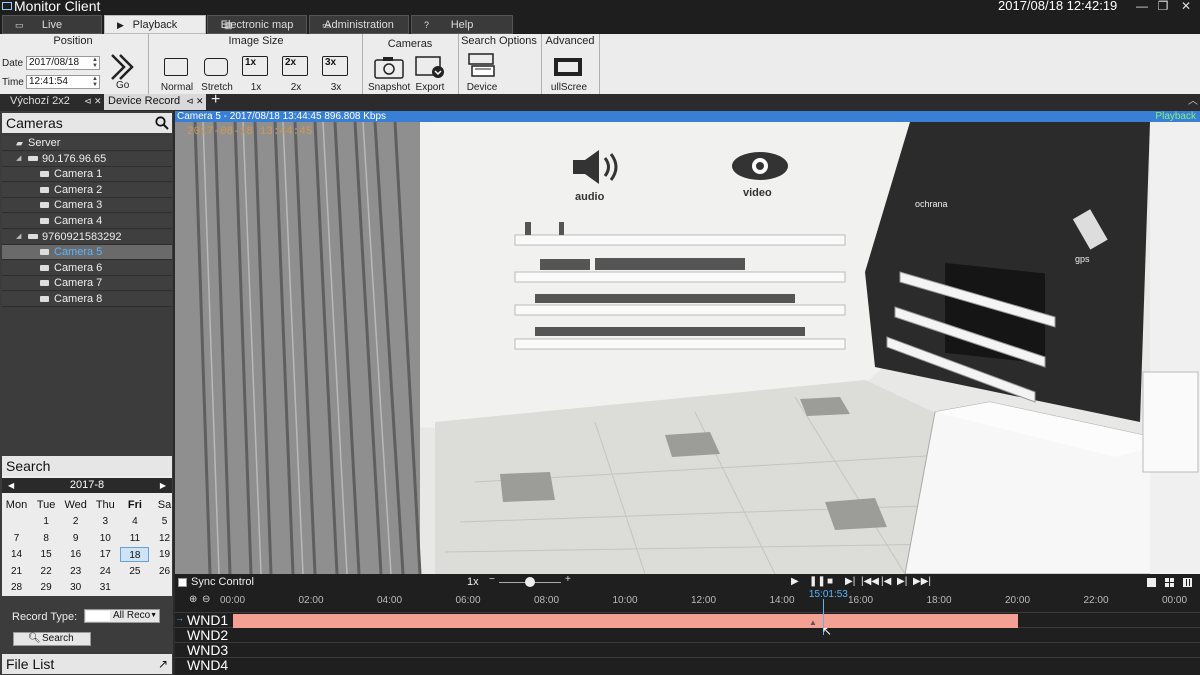 The width and height of the screenshot is (1200, 675). I want to click on stretch-size-button: Stretch, so click(217, 73).